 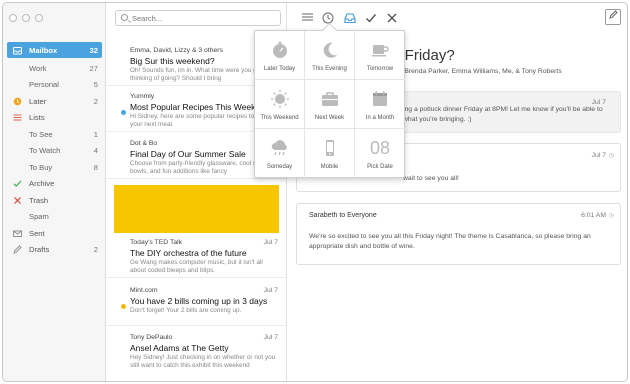 What do you see at coordinates (172, 61) in the screenshot?
I see `message-subject: Big Sur this weekend?` at bounding box center [172, 61].